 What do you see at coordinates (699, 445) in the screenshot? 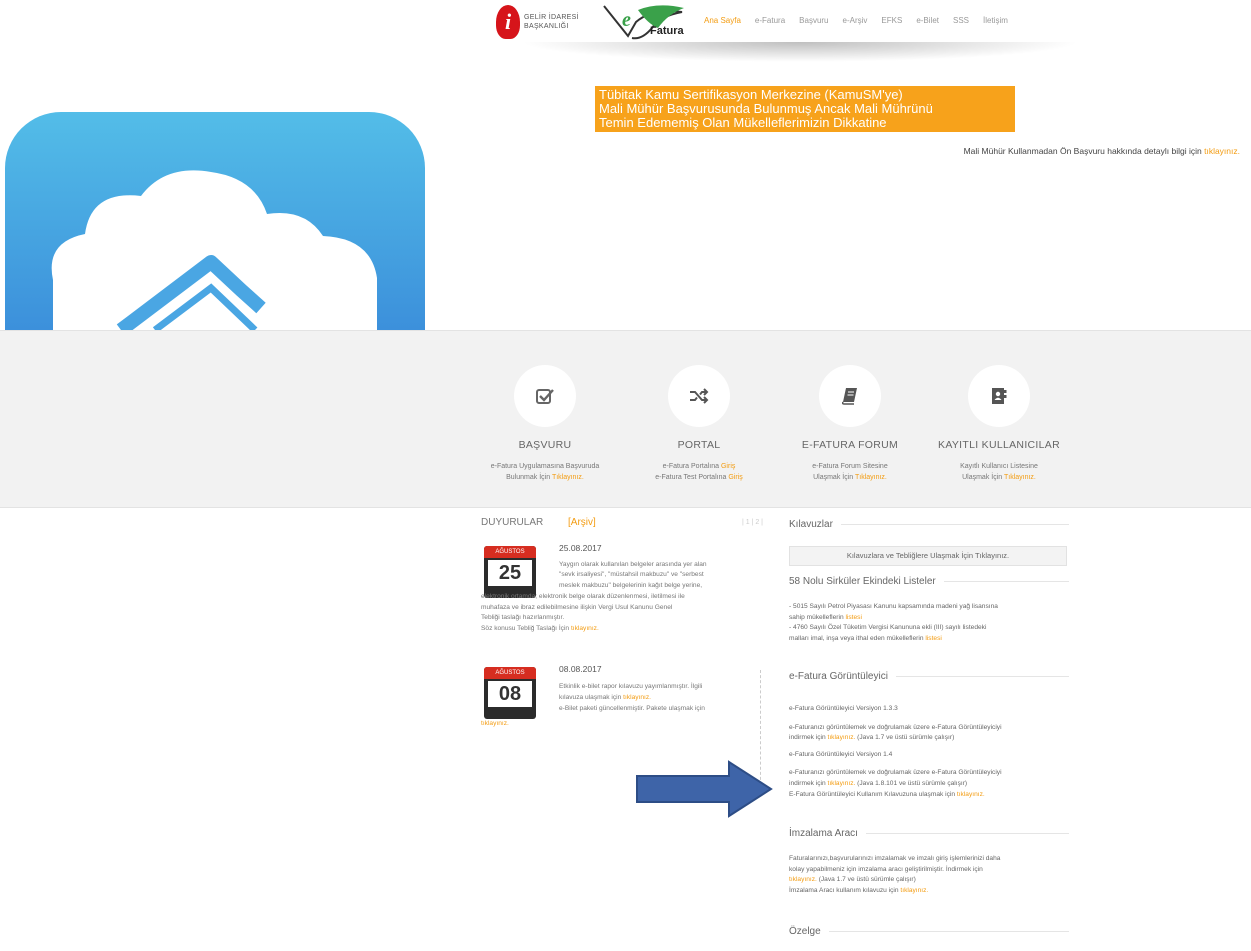
I see `feature-title: PORTAL` at bounding box center [699, 445].